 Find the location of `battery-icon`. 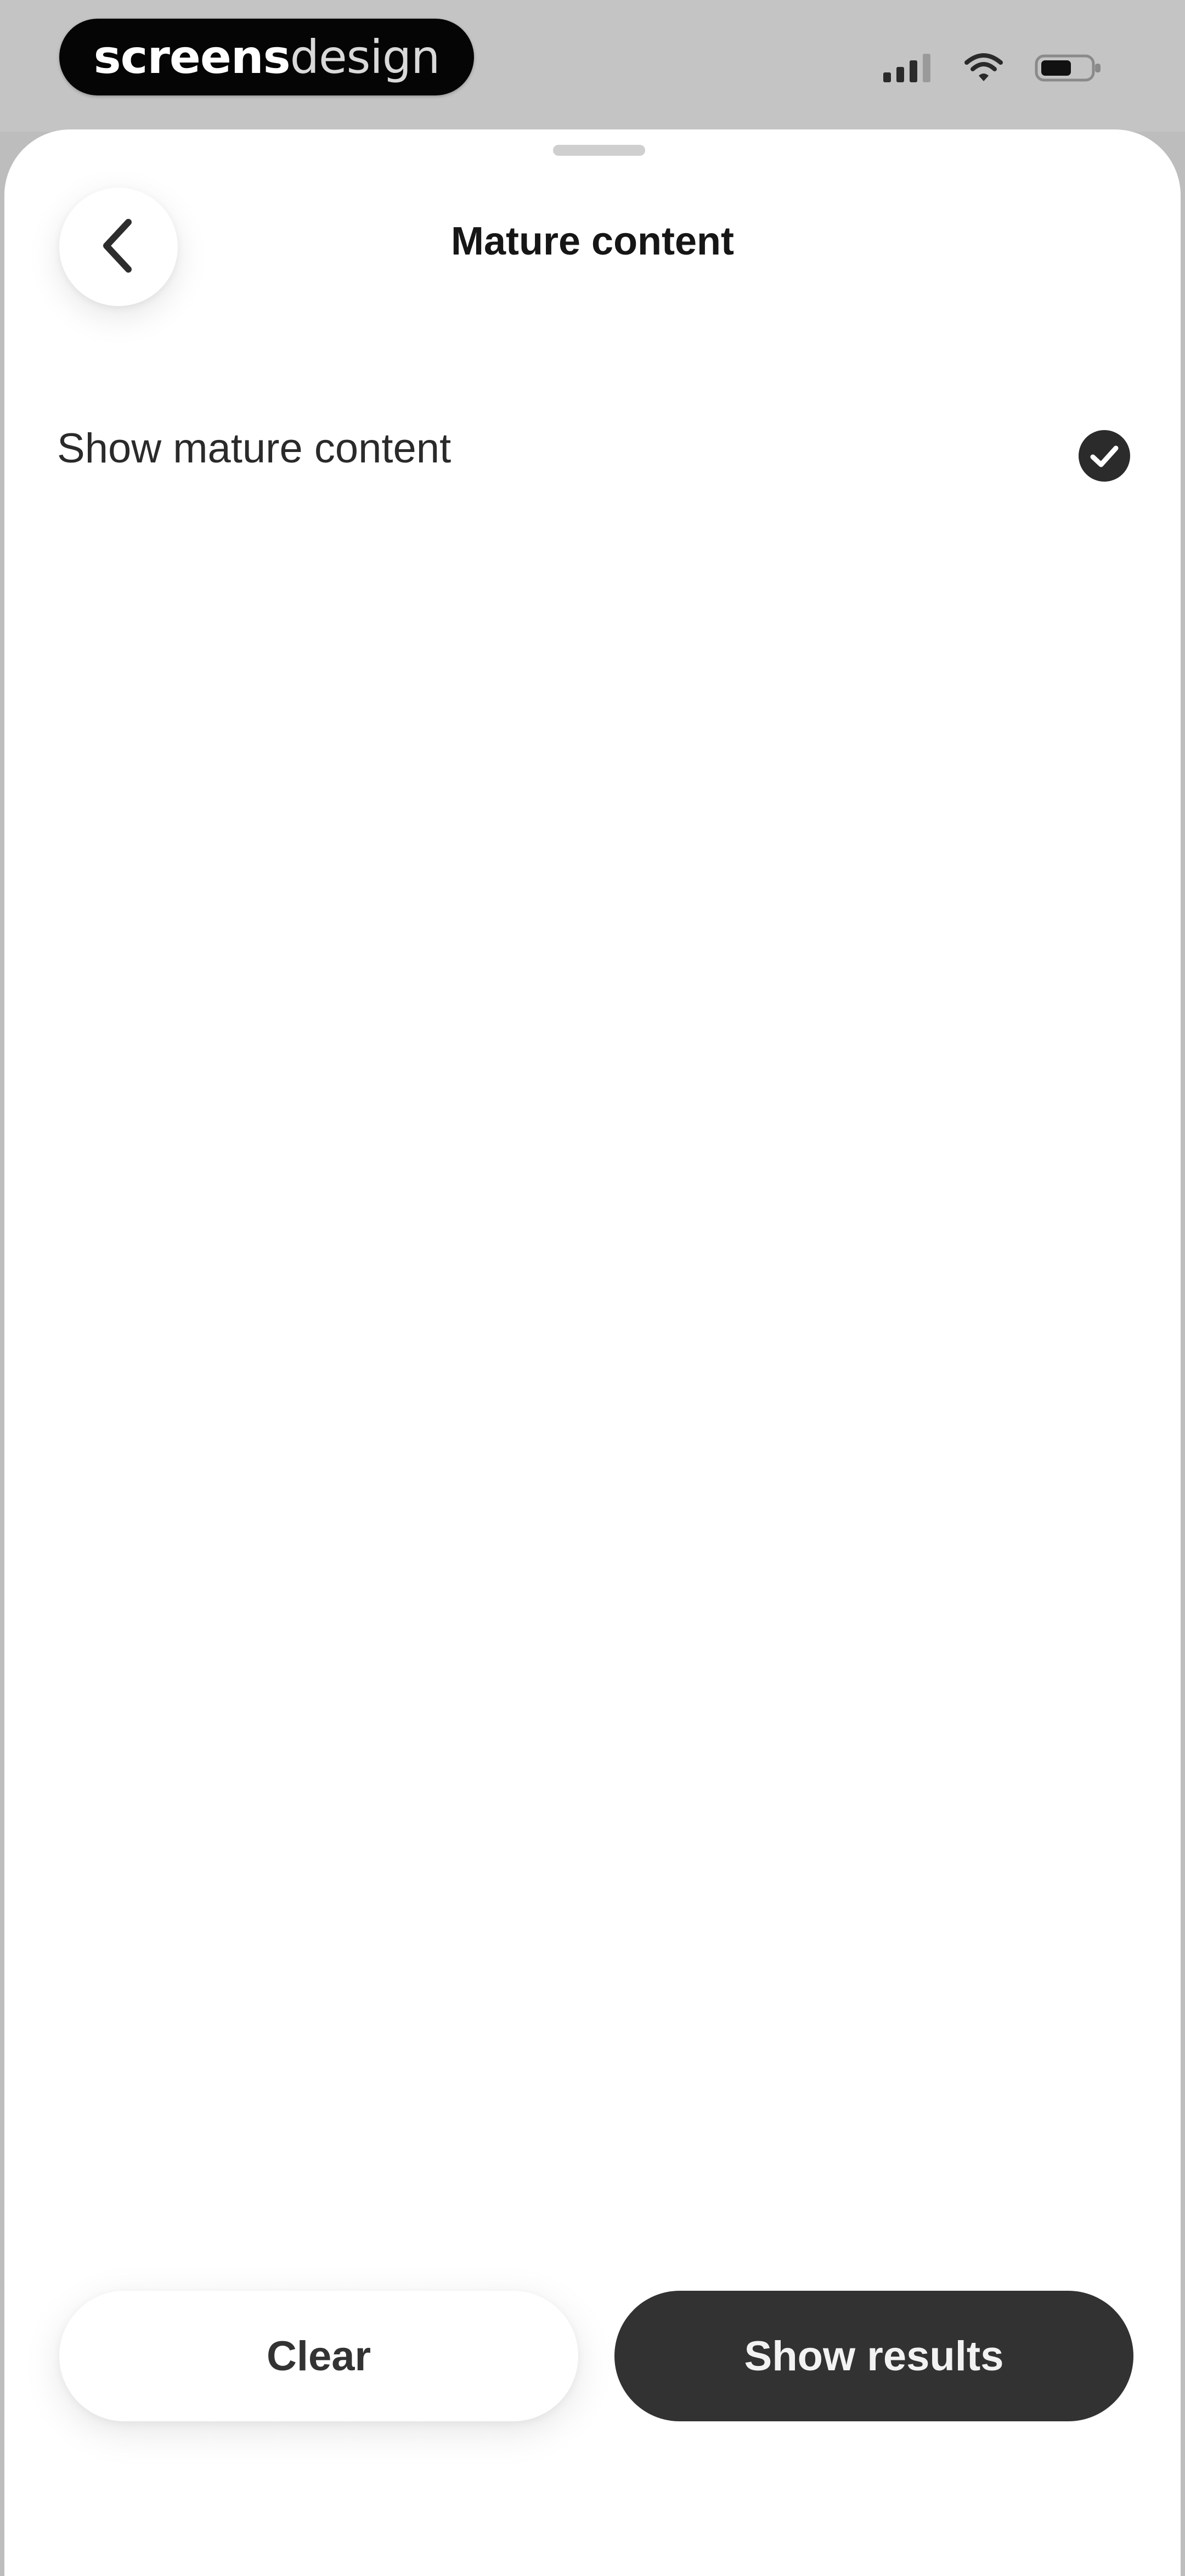

battery-icon is located at coordinates (1069, 68).